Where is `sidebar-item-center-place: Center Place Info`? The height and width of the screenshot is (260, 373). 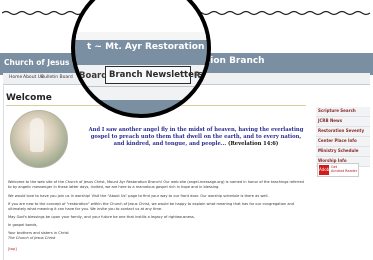 sidebar-item-center-place: Center Place Info is located at coordinates (343, 142).